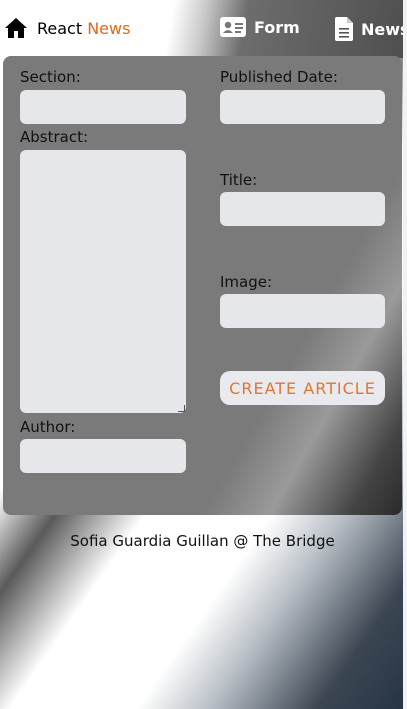 This screenshot has width=407, height=709. What do you see at coordinates (239, 180) in the screenshot?
I see `title-label: Title:` at bounding box center [239, 180].